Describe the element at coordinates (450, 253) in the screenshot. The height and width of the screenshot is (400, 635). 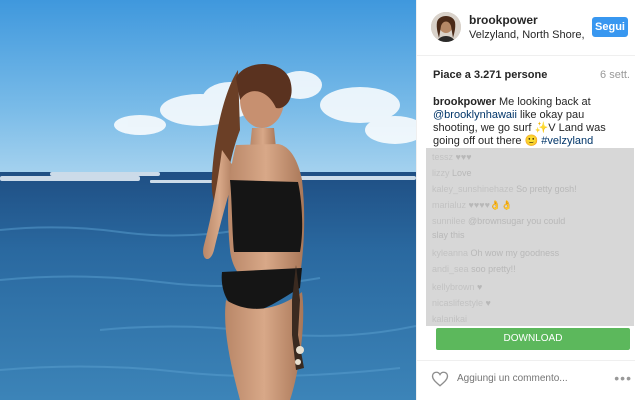
I see `comment-user: kyleanna` at that location.